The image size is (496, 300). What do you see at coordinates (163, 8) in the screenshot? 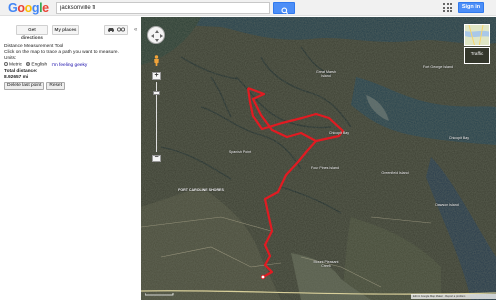
I see `search-input` at bounding box center [163, 8].